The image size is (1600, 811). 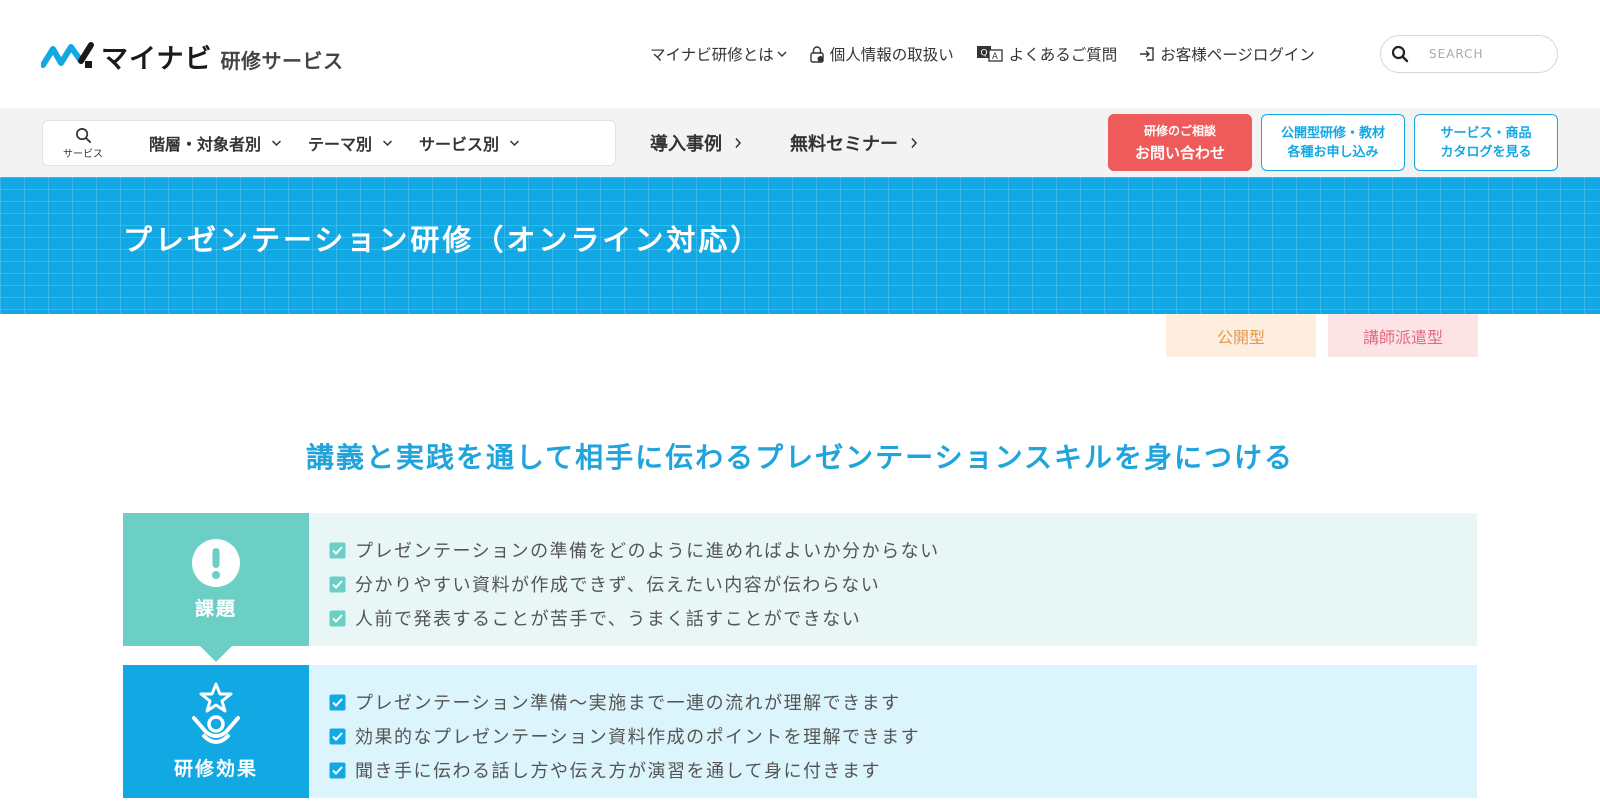 I want to click on utility-nav: マイナビ研修とは 個人情報の取扱い QA よくあるご質問 お客様ページログイン, so click(x=993, y=54).